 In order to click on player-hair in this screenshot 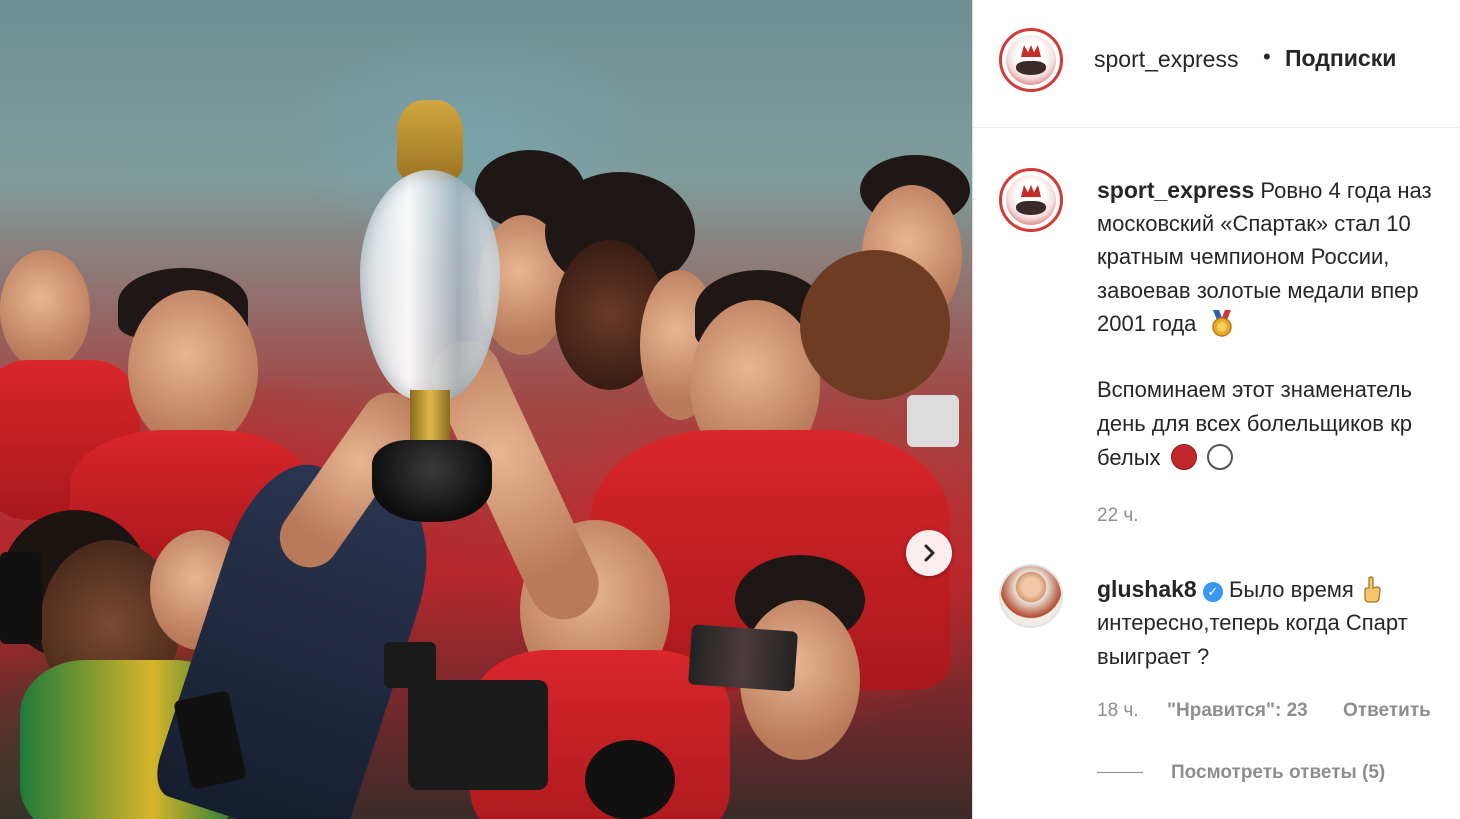, I will do `click(875, 325)`.